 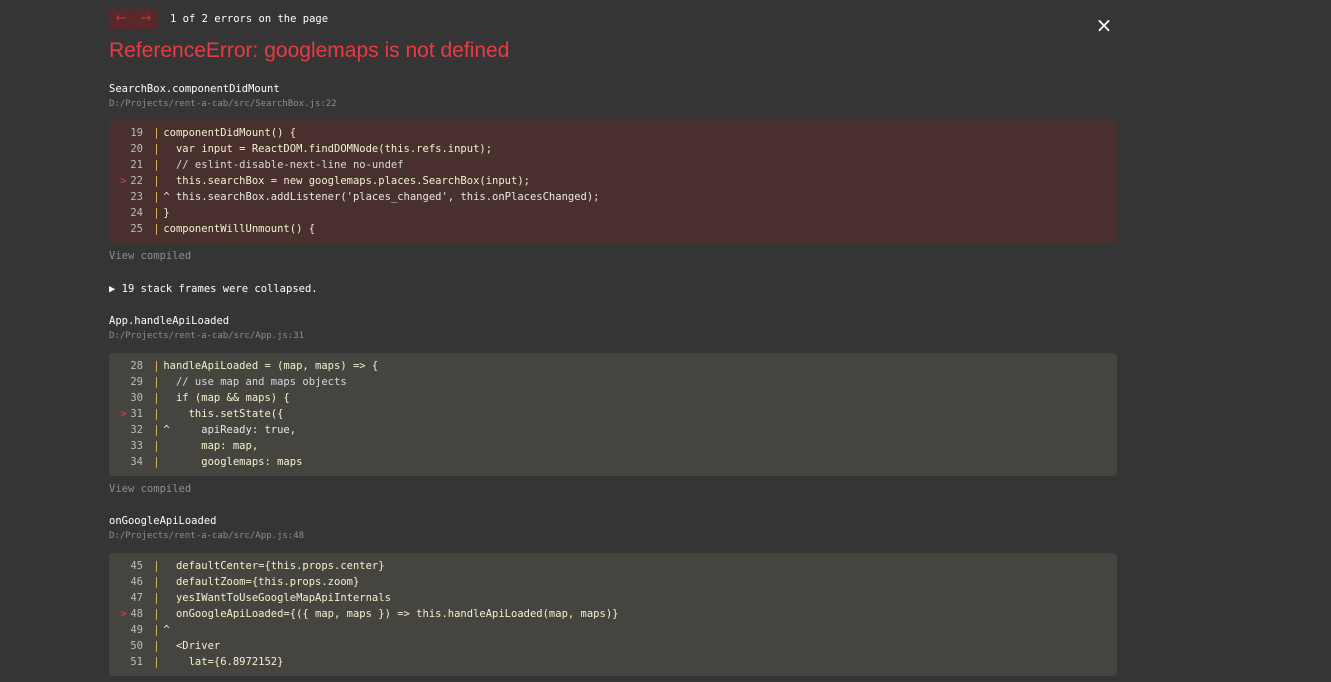 What do you see at coordinates (136, 630) in the screenshot?
I see `line-number: 49` at bounding box center [136, 630].